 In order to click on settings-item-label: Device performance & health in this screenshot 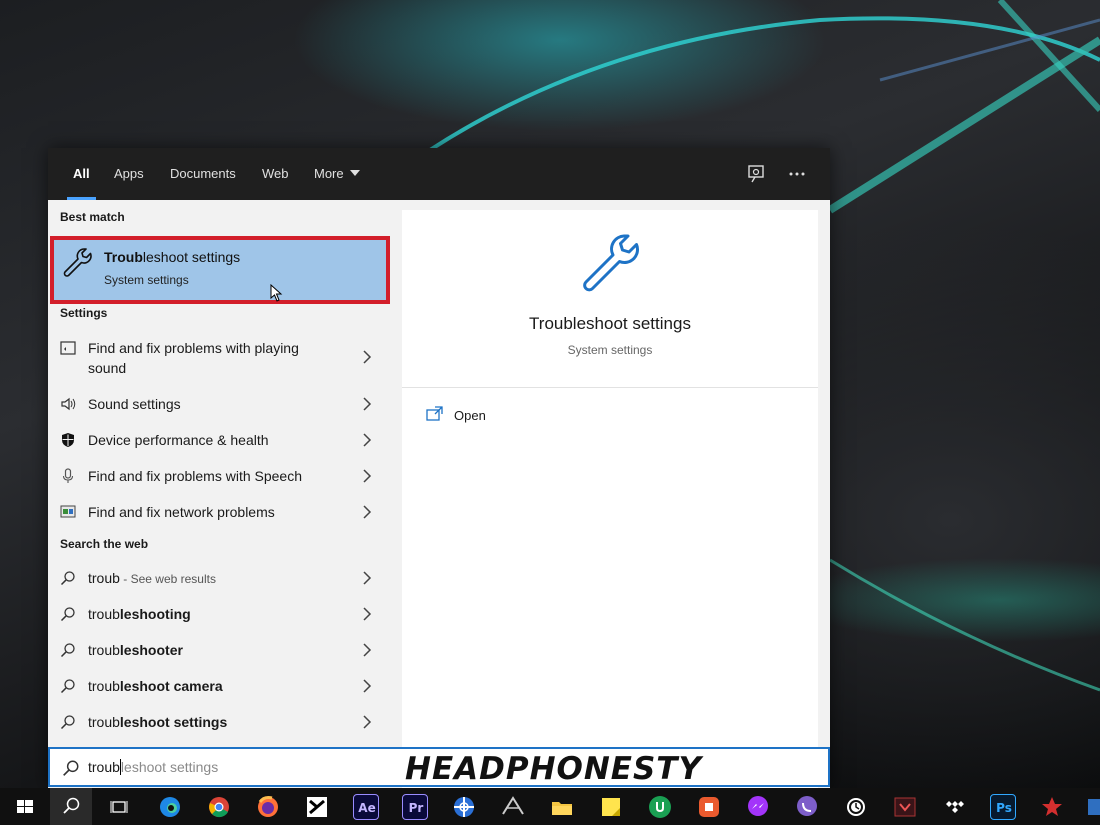, I will do `click(178, 440)`.